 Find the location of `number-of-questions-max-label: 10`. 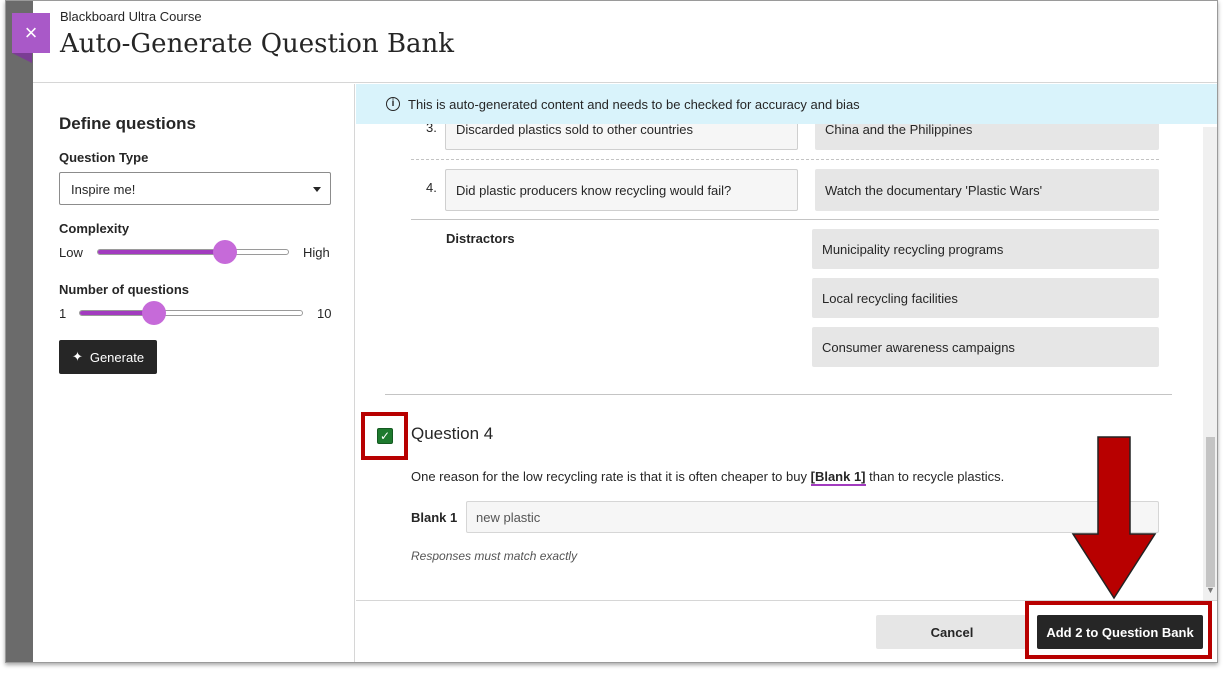

number-of-questions-max-label: 10 is located at coordinates (324, 313).